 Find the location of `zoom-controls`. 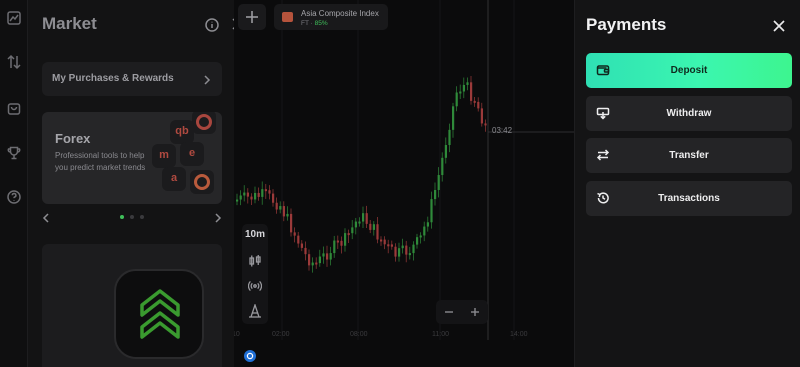

zoom-controls is located at coordinates (462, 312).